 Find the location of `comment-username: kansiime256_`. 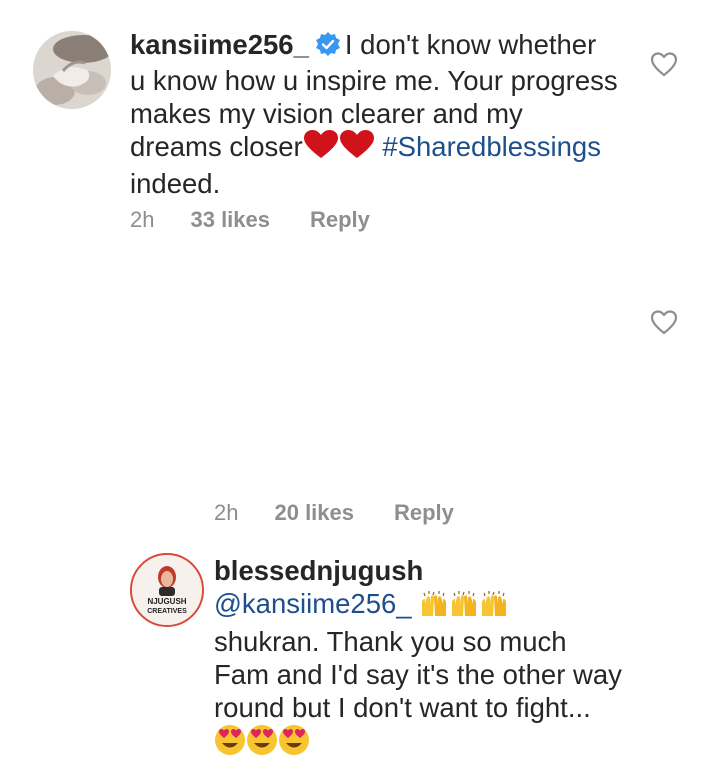

comment-username: kansiime256_ is located at coordinates (219, 44).